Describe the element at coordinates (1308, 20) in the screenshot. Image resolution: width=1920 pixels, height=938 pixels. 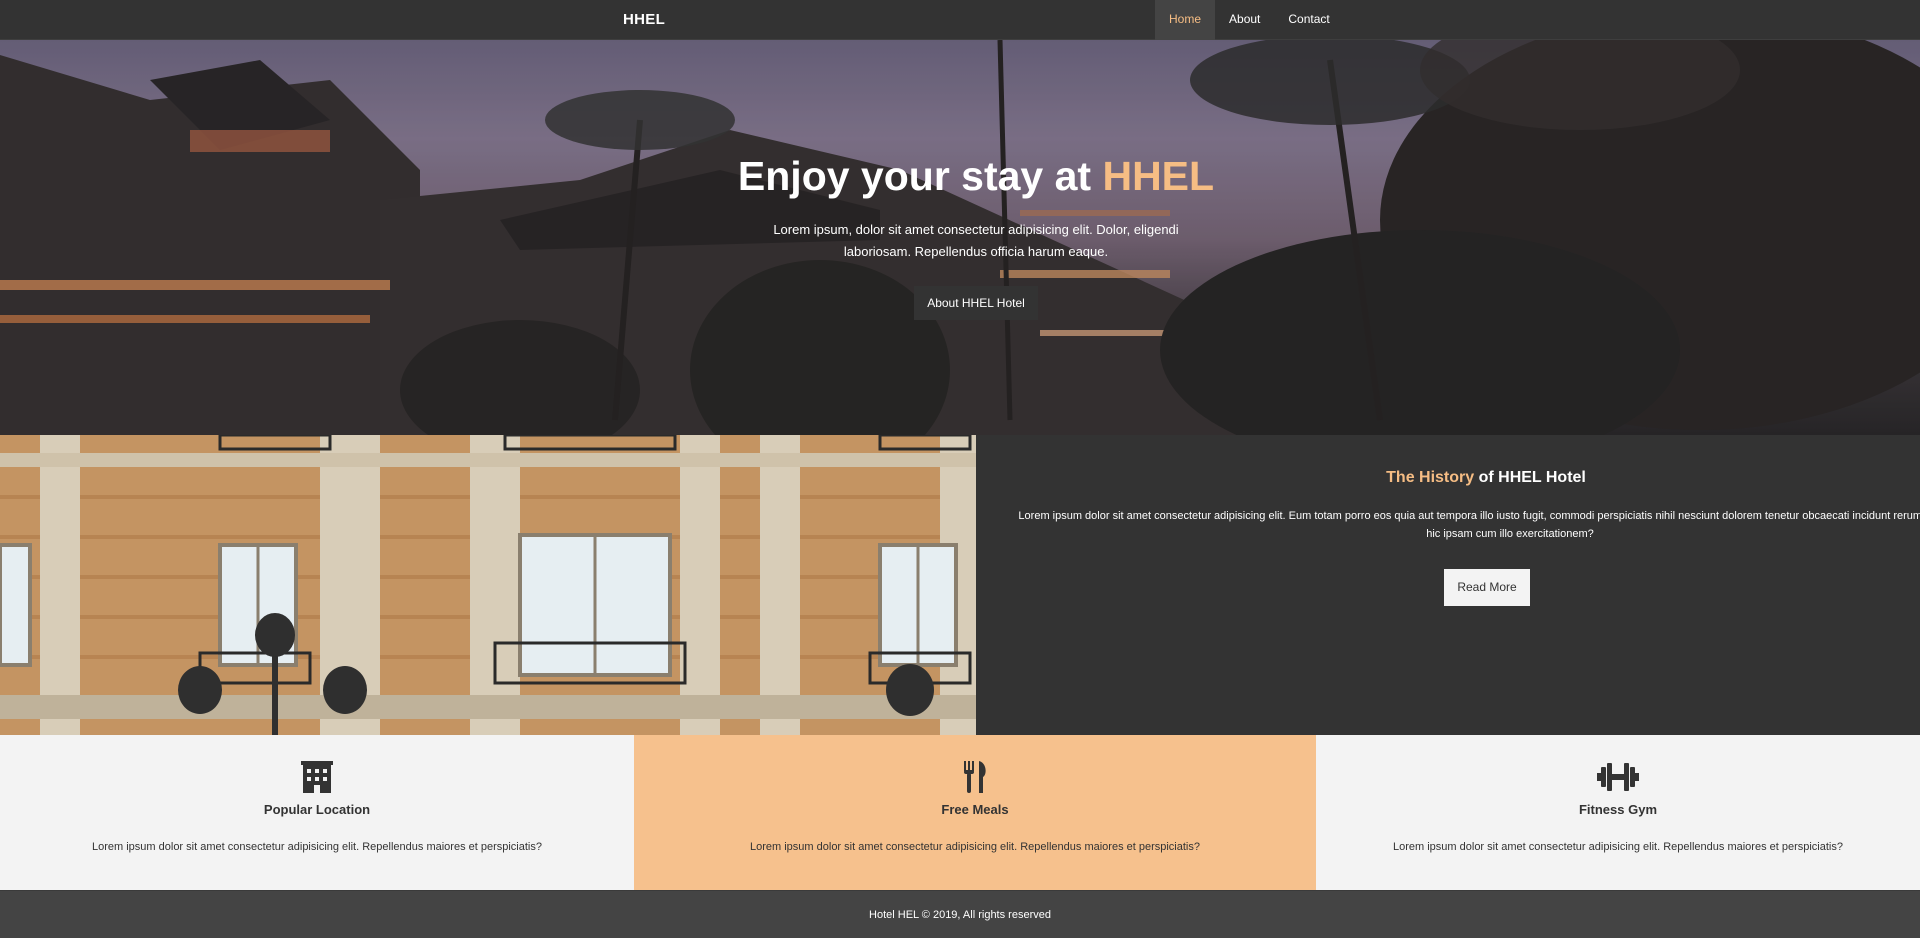
I see `nav-link-contact: Contact` at that location.